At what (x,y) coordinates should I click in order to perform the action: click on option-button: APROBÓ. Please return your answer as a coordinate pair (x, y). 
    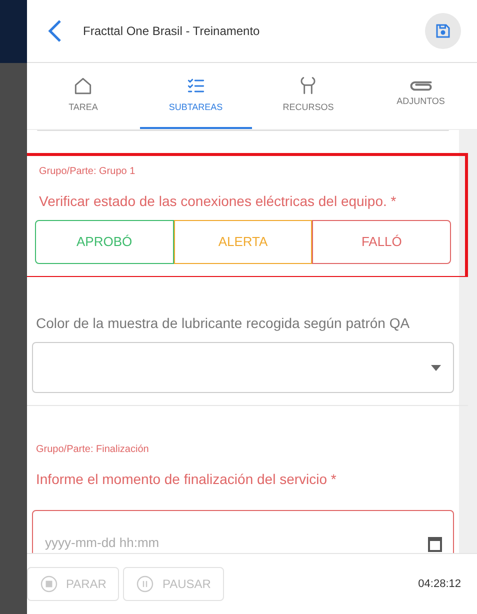
    Looking at the image, I should click on (104, 242).